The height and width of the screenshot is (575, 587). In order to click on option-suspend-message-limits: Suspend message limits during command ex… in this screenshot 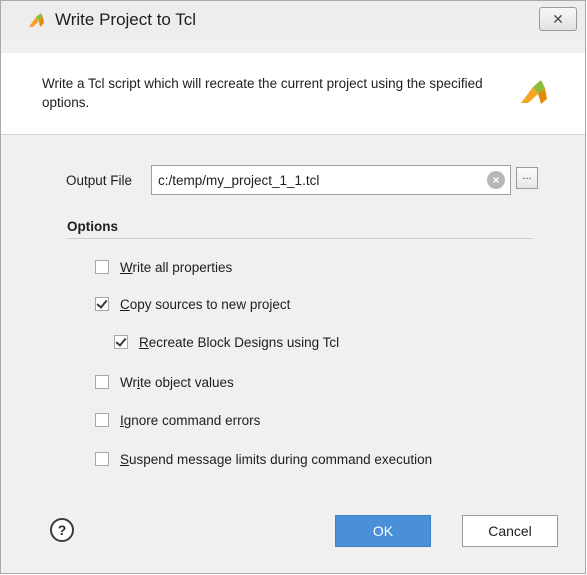, I will do `click(263, 459)`.